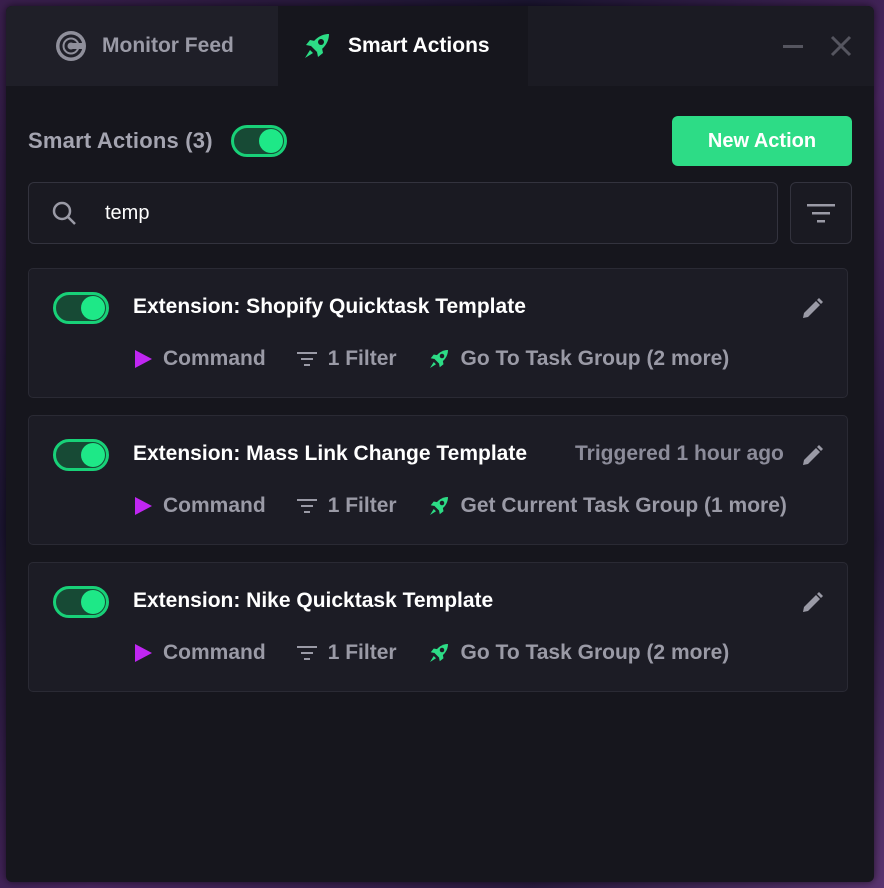  Describe the element at coordinates (440, 141) in the screenshot. I see `smart-actions-header: Smart Actions (3) New Action` at that location.